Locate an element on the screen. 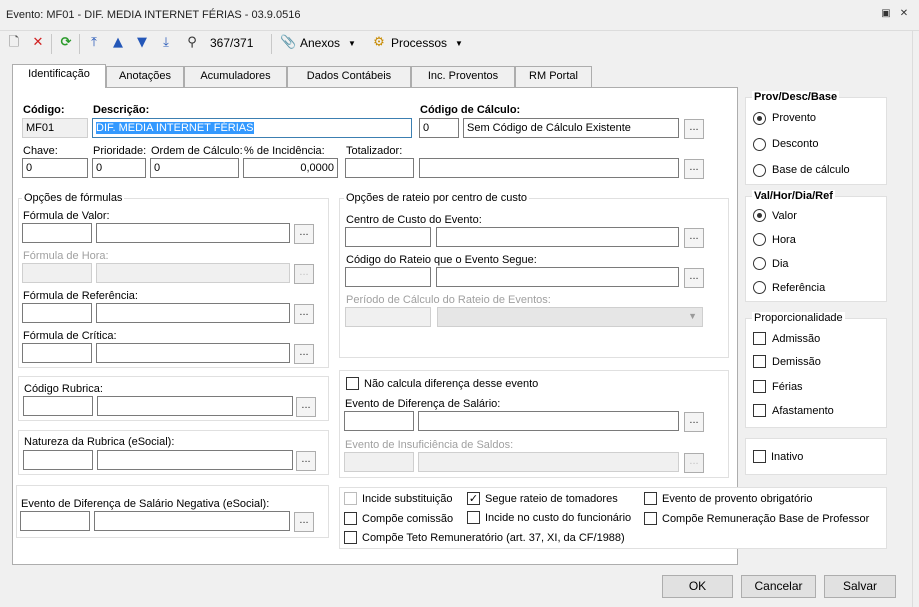 The height and width of the screenshot is (607, 919). segue-rateio-checkbox: ✓ is located at coordinates (473, 498).